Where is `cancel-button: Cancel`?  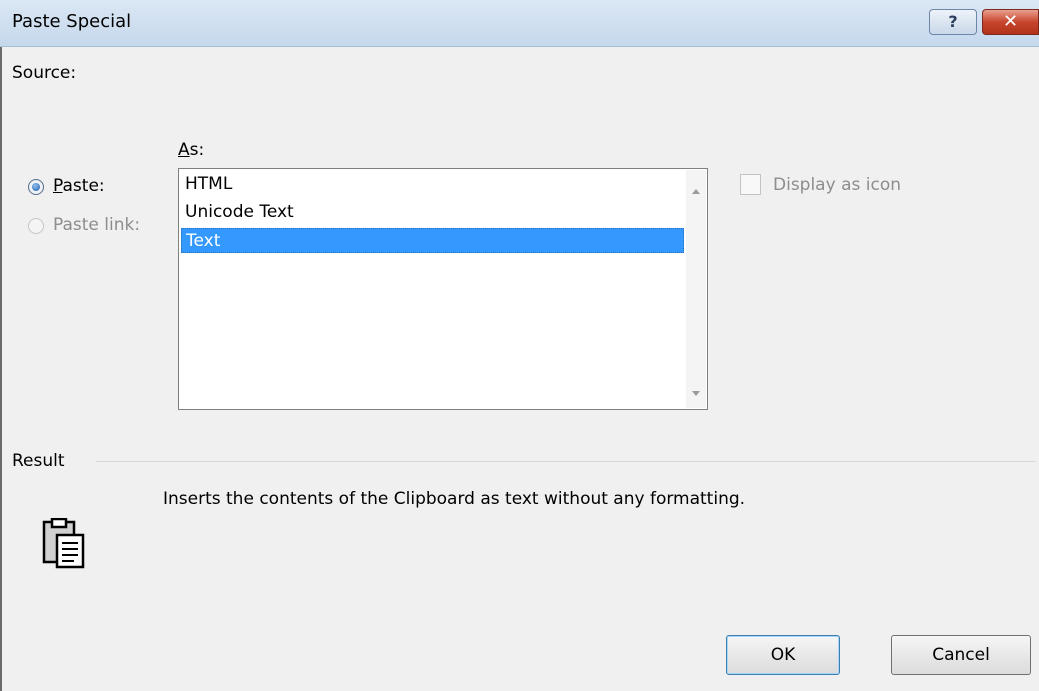
cancel-button: Cancel is located at coordinates (961, 655).